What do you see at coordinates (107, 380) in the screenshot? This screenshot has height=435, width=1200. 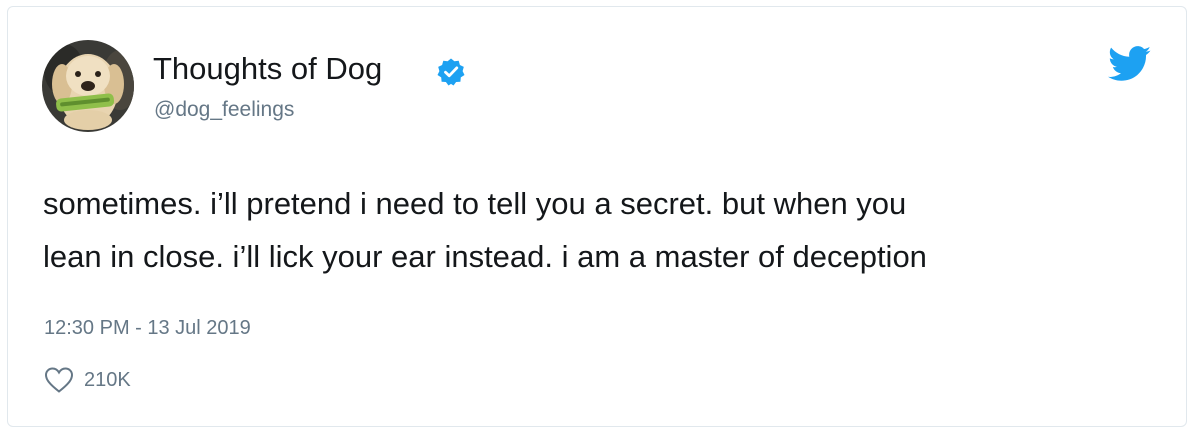 I see `like-count: 210K` at bounding box center [107, 380].